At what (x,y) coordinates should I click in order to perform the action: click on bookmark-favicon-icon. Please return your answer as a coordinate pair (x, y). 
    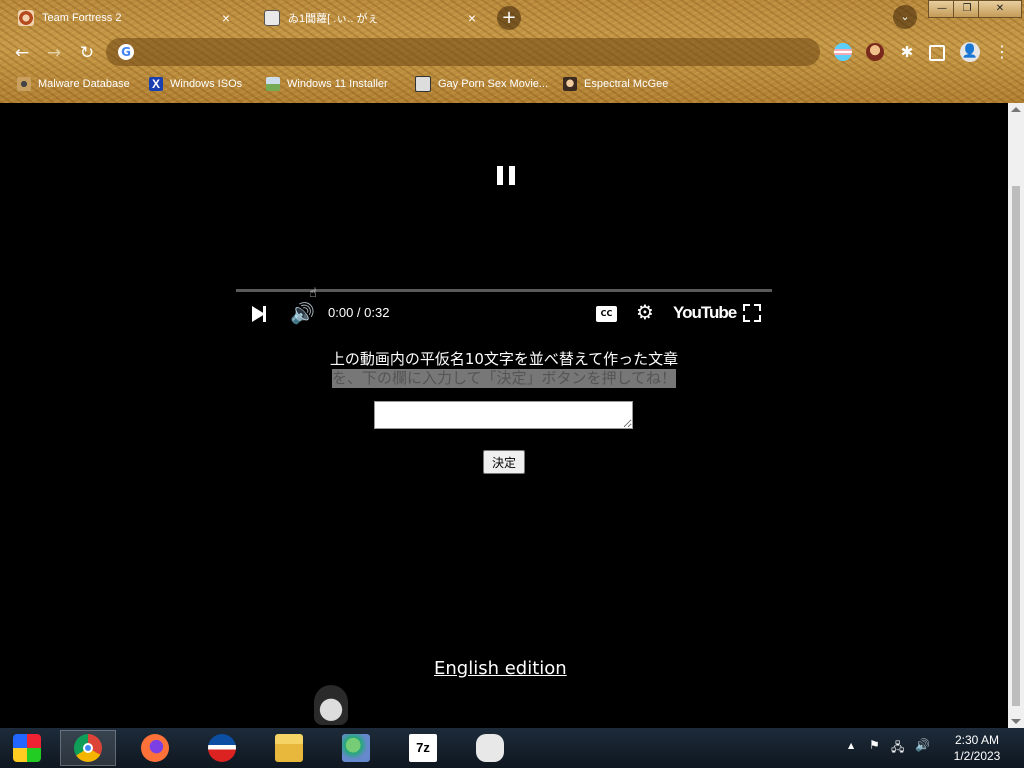
    Looking at the image, I should click on (24, 84).